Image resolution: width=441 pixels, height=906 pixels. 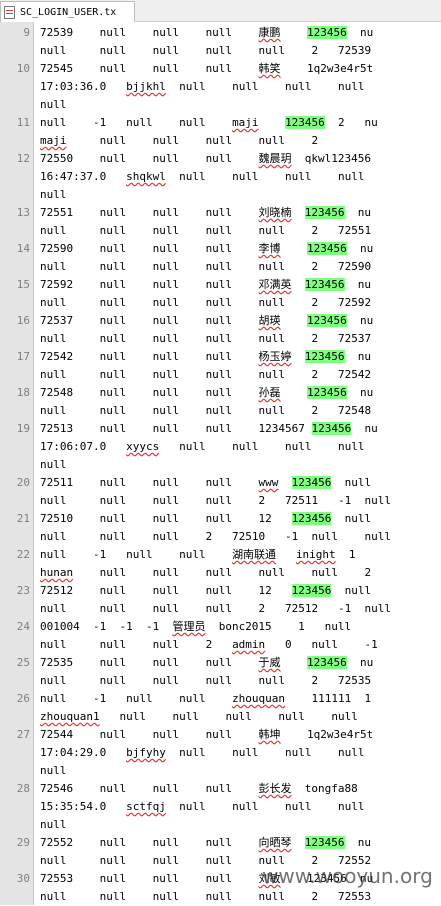 I want to click on editor-line: null null null null null 2 72535, so click(x=220, y=681).